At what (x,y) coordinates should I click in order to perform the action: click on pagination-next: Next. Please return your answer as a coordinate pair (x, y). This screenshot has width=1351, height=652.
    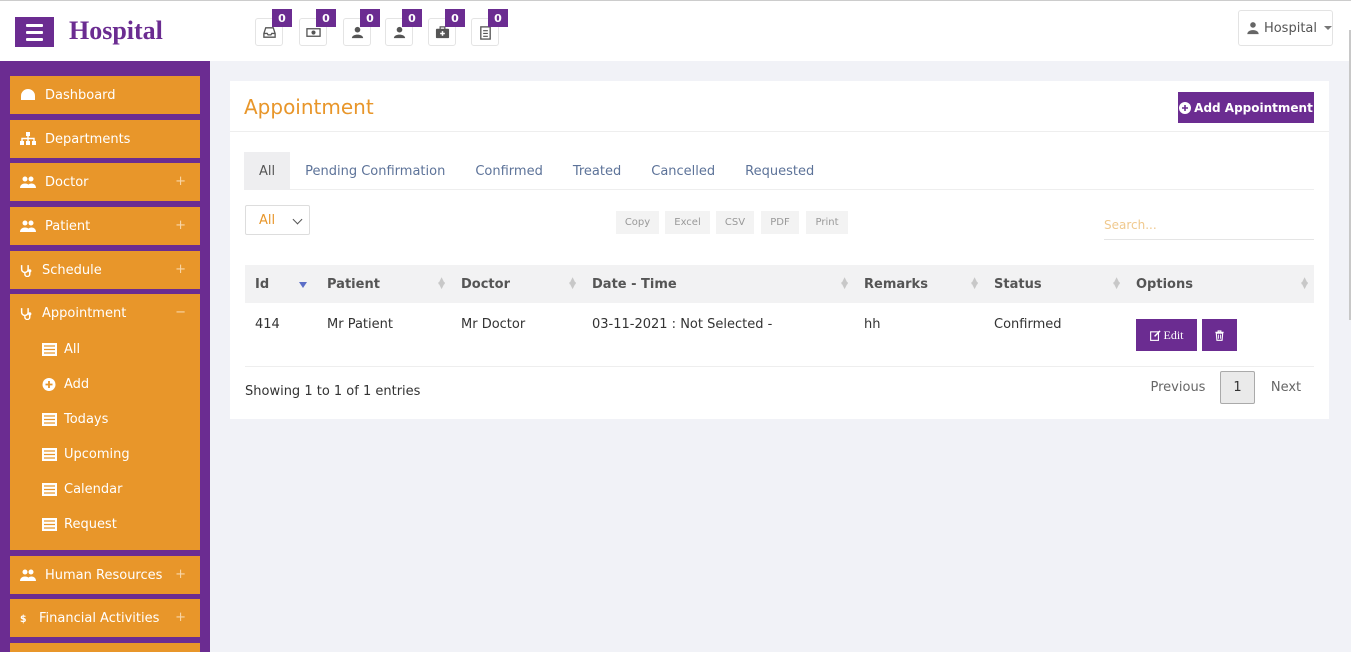
    Looking at the image, I should click on (1286, 387).